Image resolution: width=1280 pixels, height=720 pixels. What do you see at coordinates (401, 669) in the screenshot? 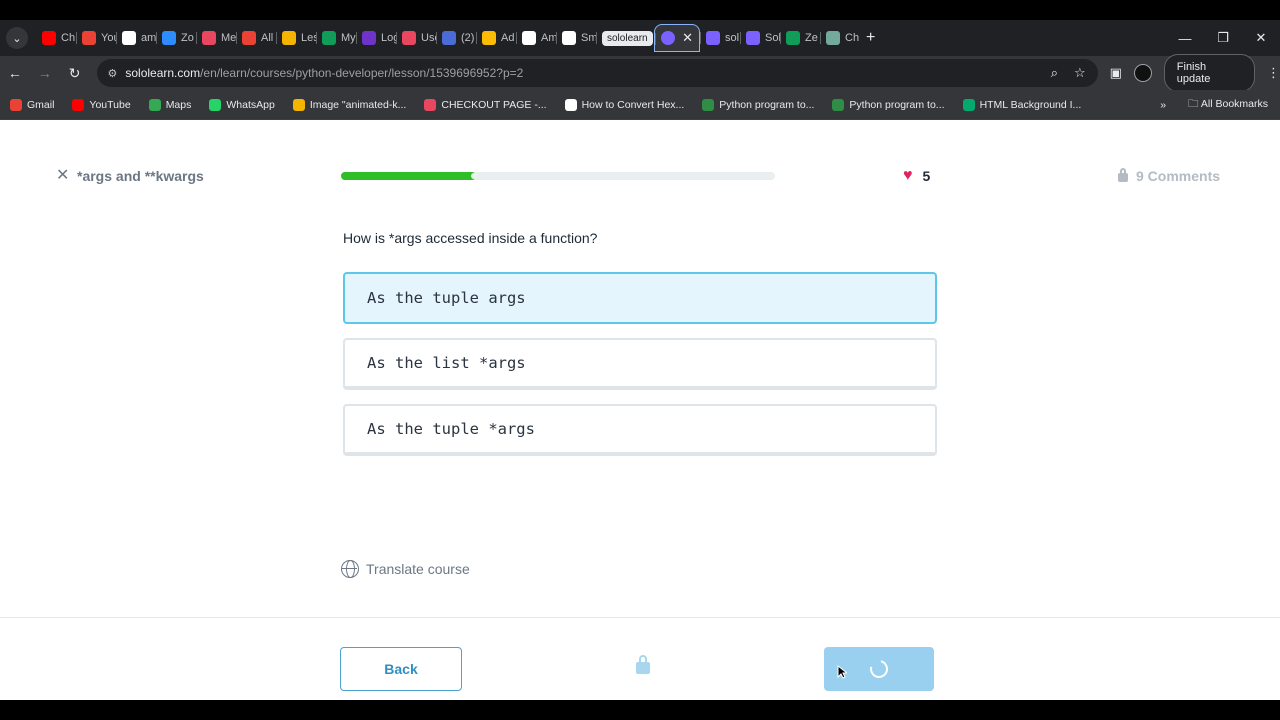
I see `back-button: Back` at bounding box center [401, 669].